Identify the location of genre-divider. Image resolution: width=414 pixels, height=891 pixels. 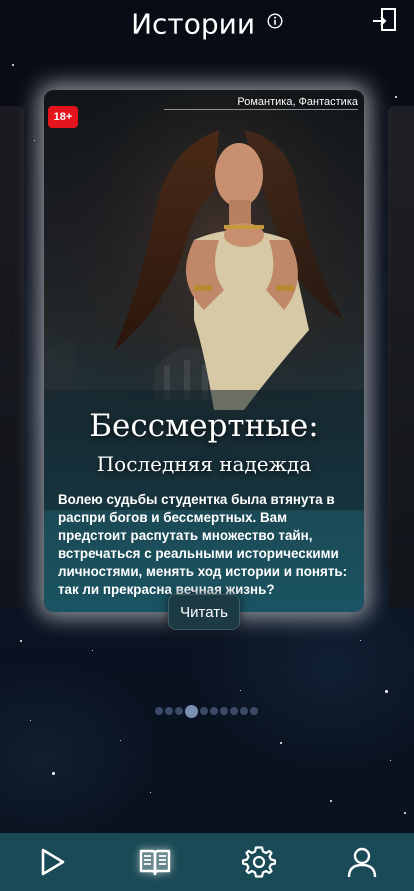
(261, 109).